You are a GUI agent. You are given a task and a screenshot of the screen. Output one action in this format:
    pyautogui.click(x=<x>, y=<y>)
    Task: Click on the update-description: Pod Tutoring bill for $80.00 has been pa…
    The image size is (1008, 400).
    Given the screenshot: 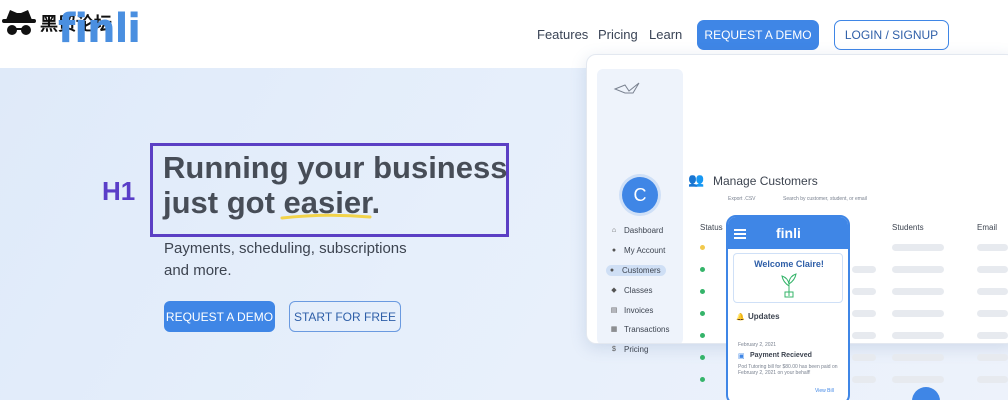 What is the action you would take?
    pyautogui.click(x=788, y=370)
    